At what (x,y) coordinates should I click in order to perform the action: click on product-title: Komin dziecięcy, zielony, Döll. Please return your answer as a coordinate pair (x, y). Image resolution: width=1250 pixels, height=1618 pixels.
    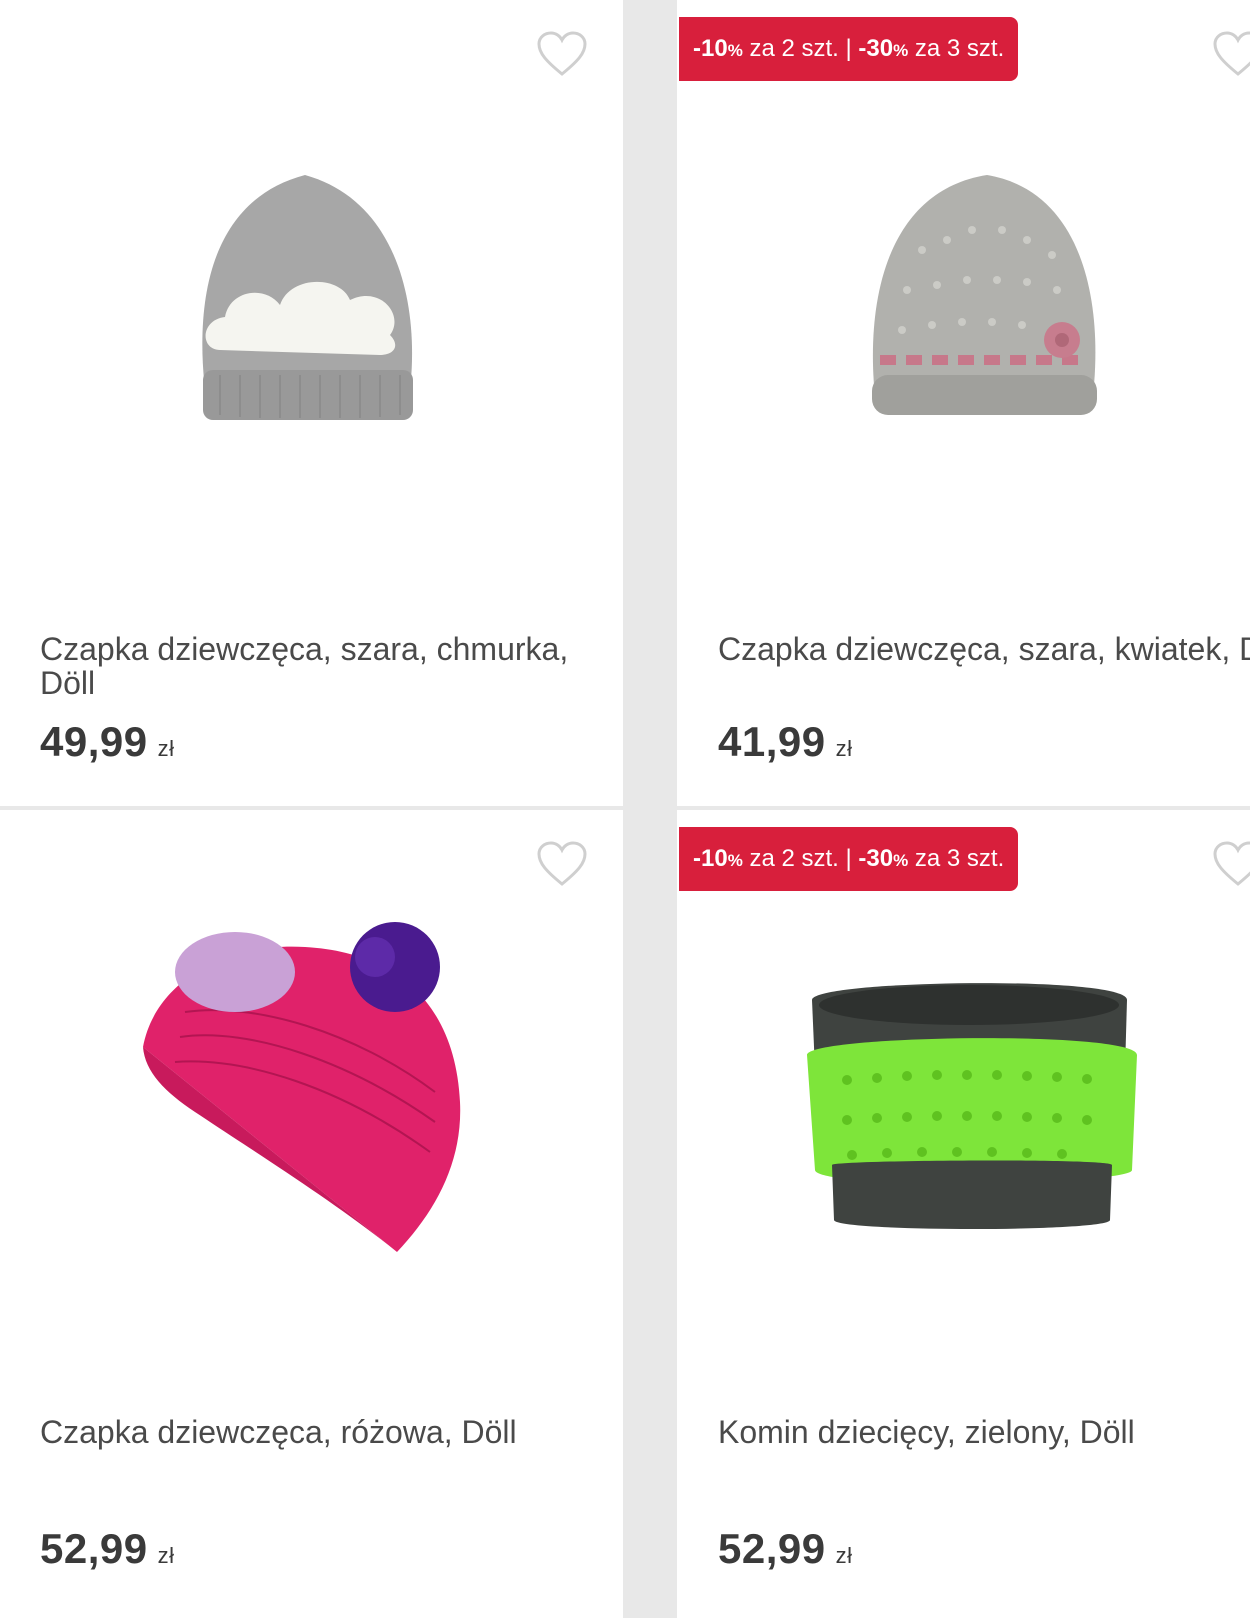
    Looking at the image, I should click on (984, 1432).